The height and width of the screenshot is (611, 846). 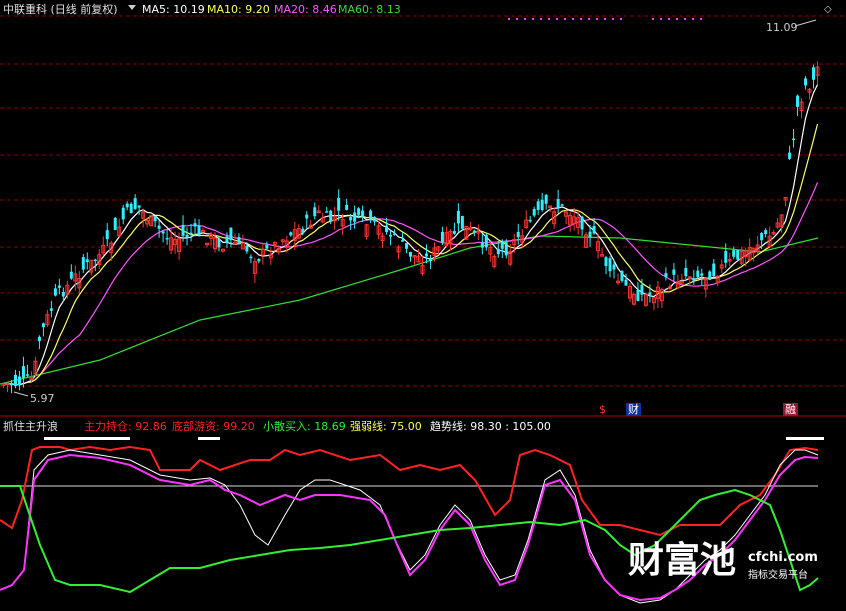 What do you see at coordinates (369, 9) in the screenshot?
I see `ma60-readout: MA60: 8.13` at bounding box center [369, 9].